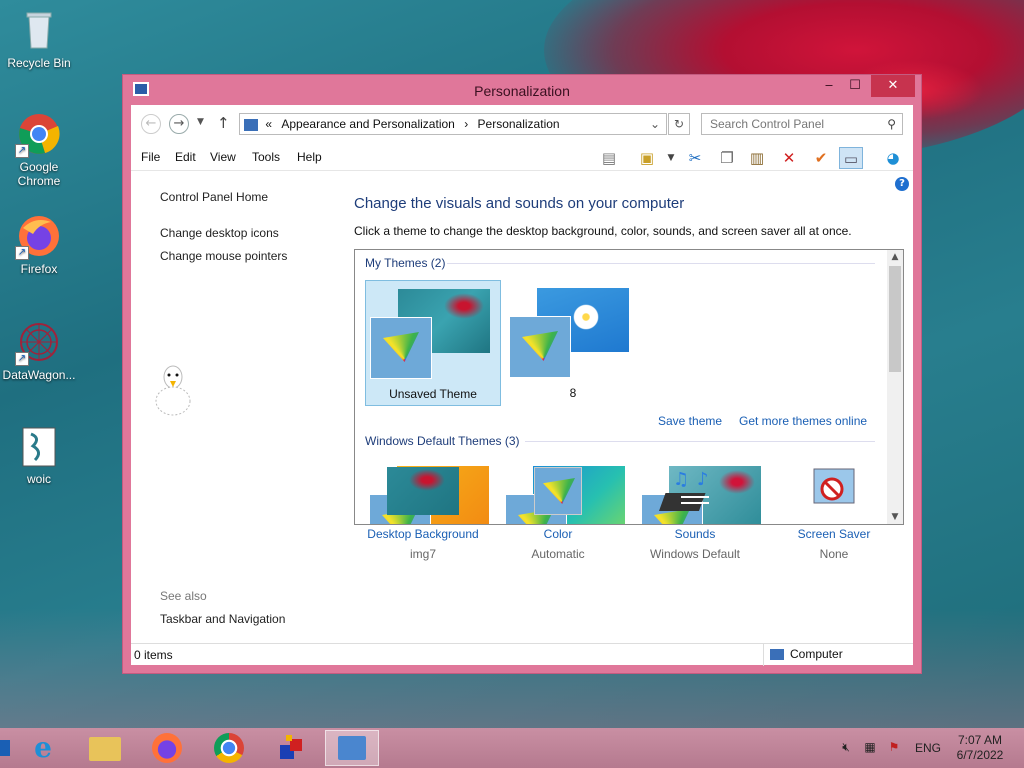 The image size is (1024, 768). Describe the element at coordinates (5, 748) in the screenshot. I see `start-button` at that location.